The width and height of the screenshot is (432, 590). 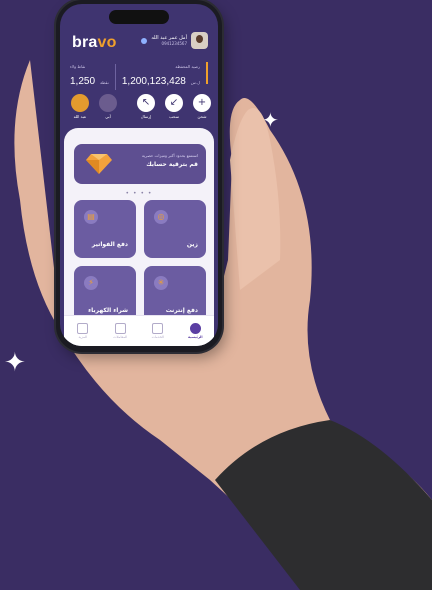 What do you see at coordinates (108, 116) in the screenshot?
I see `contact-label: أبي` at bounding box center [108, 116].